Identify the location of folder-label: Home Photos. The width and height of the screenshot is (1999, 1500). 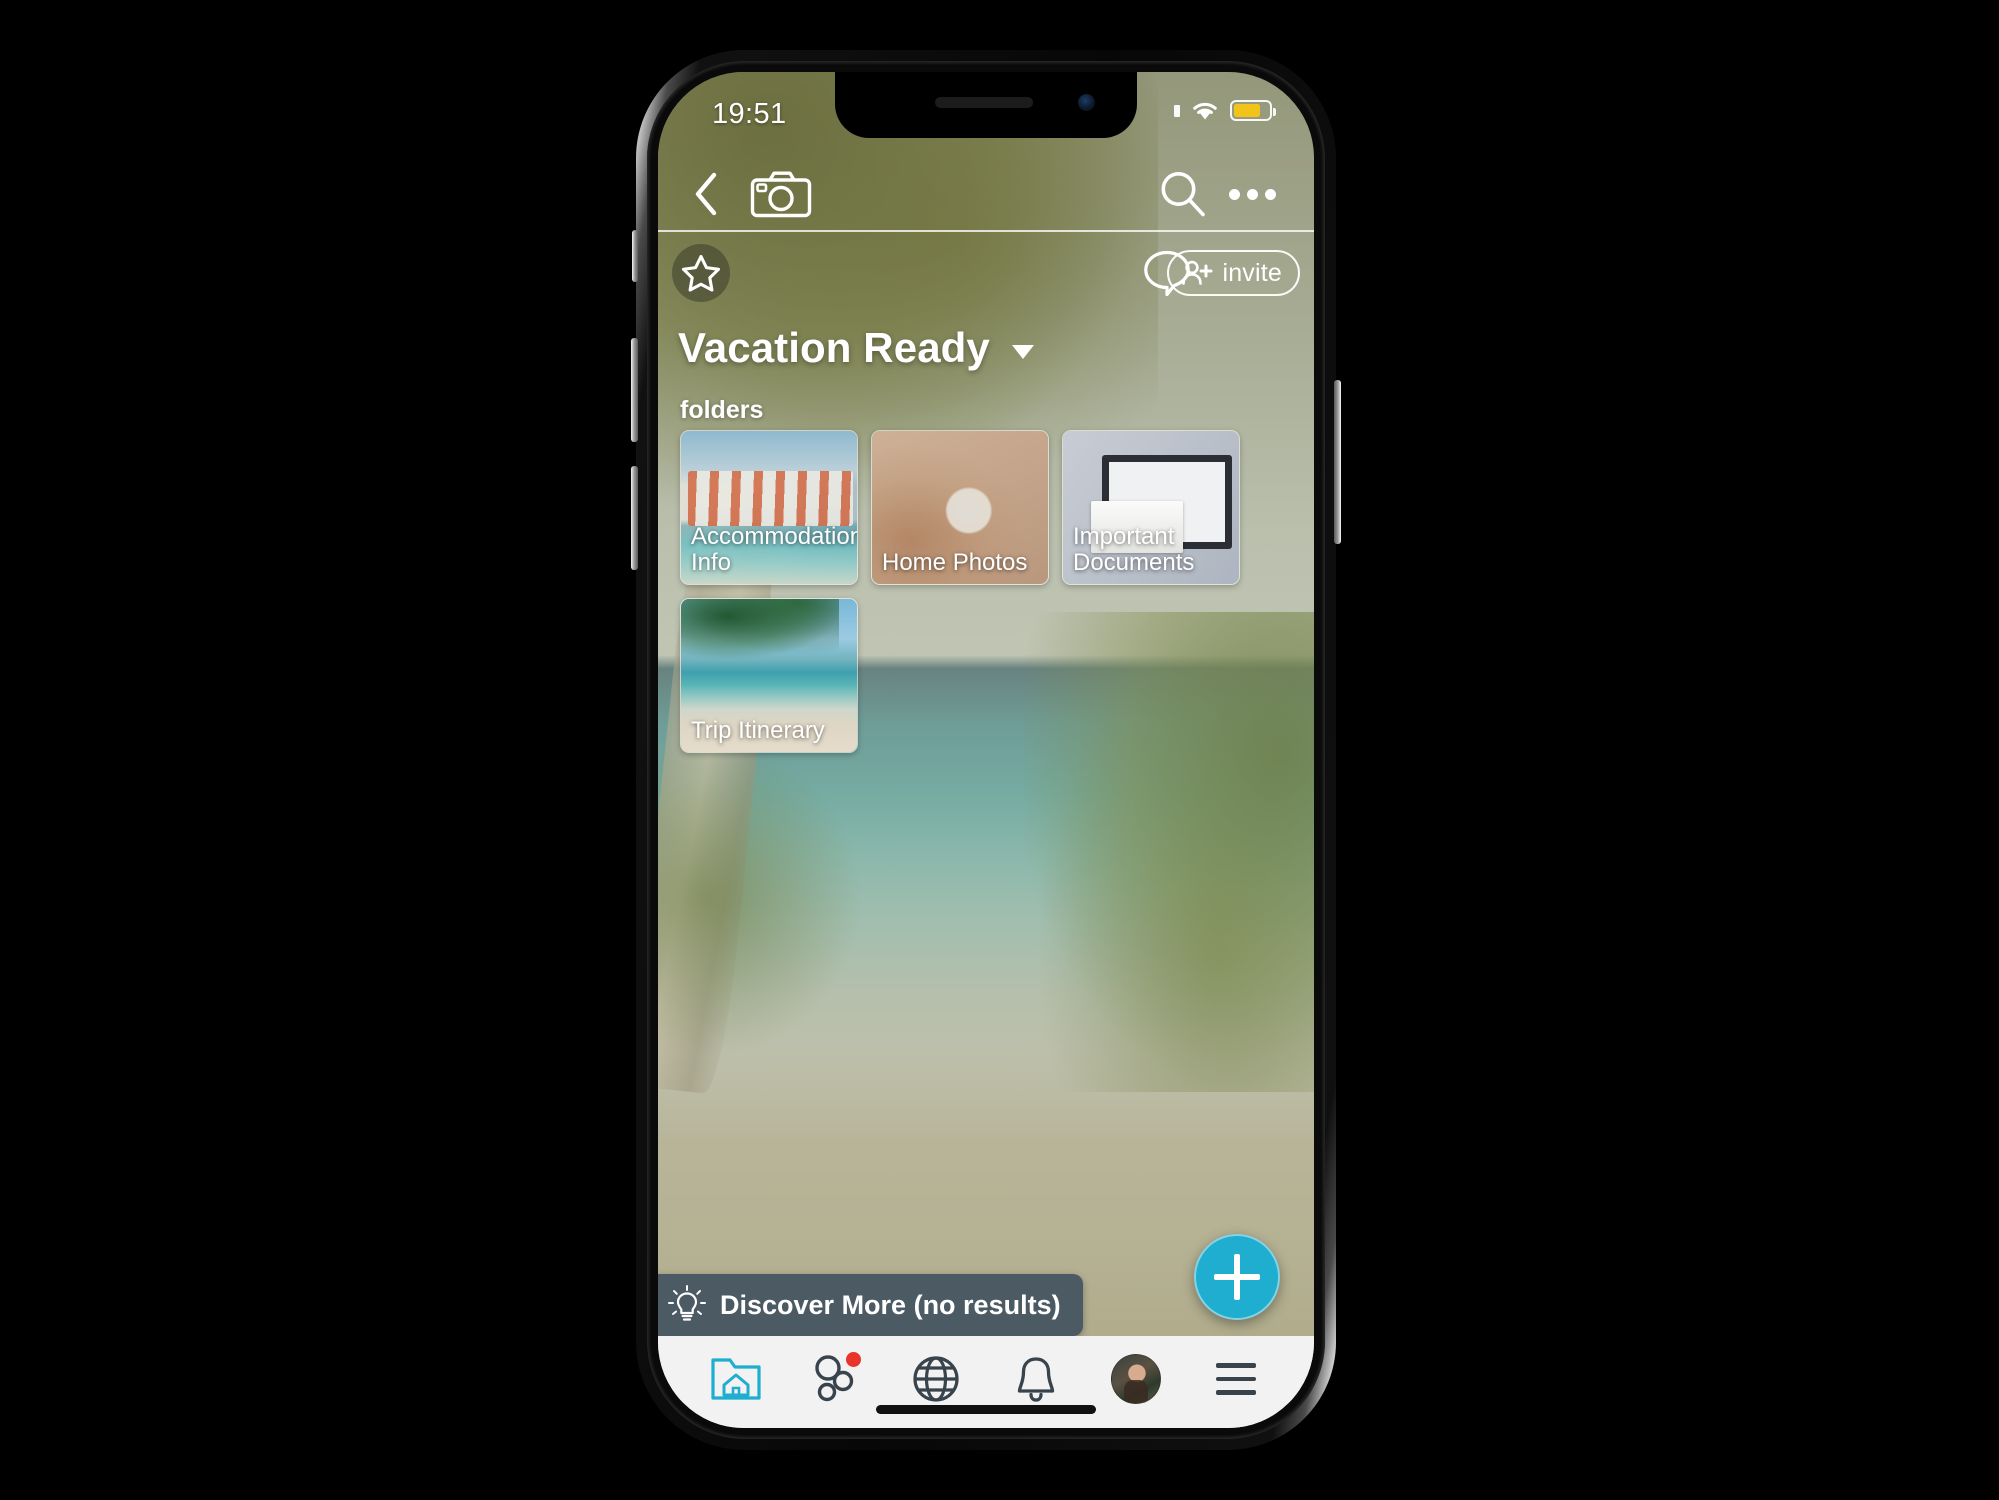
(955, 563).